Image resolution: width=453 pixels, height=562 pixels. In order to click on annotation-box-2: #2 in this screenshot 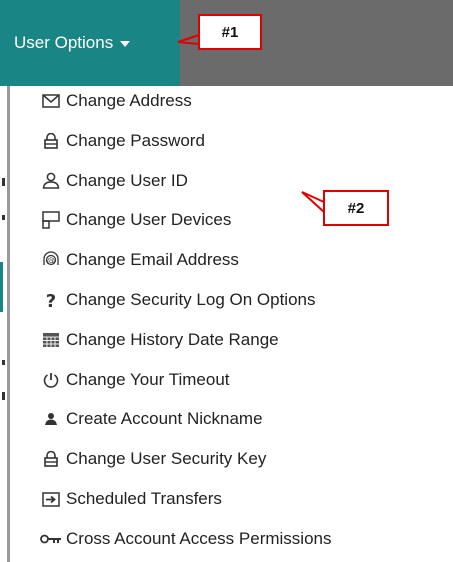, I will do `click(356, 208)`.